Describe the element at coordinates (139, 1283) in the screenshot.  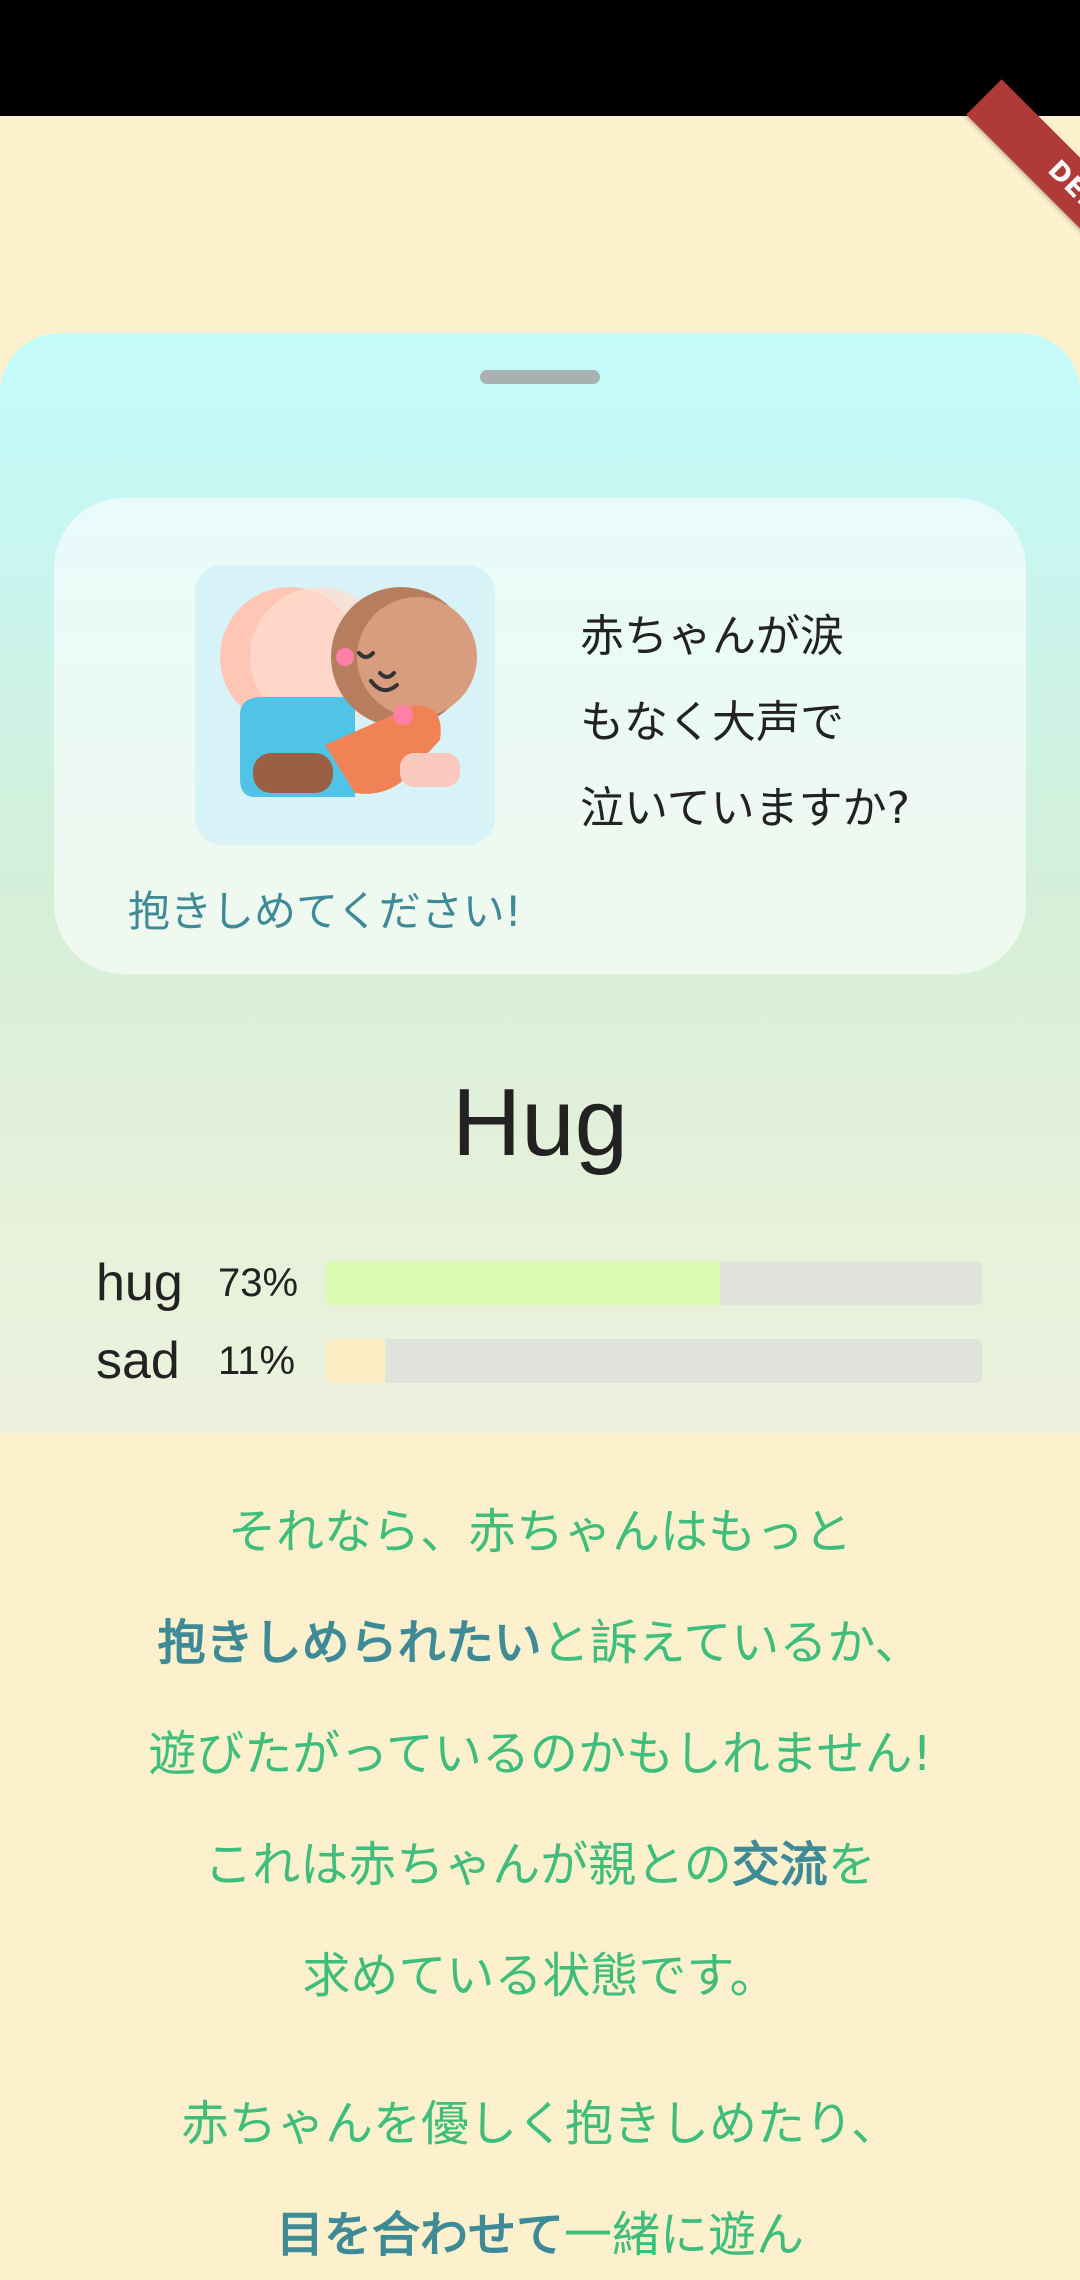
I see `bar-label: hug` at that location.